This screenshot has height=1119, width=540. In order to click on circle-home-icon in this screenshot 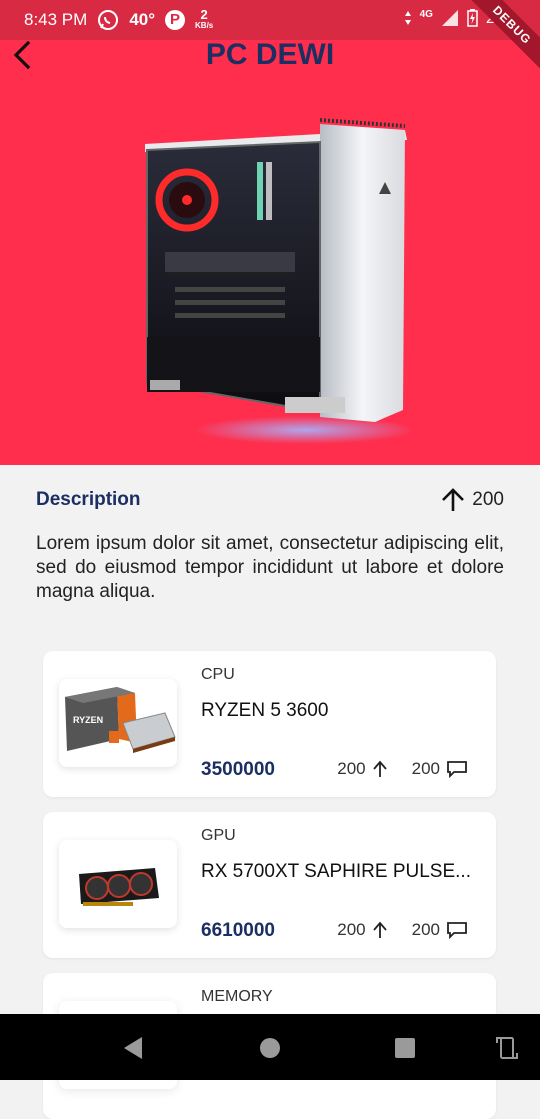, I will do `click(270, 1048)`.